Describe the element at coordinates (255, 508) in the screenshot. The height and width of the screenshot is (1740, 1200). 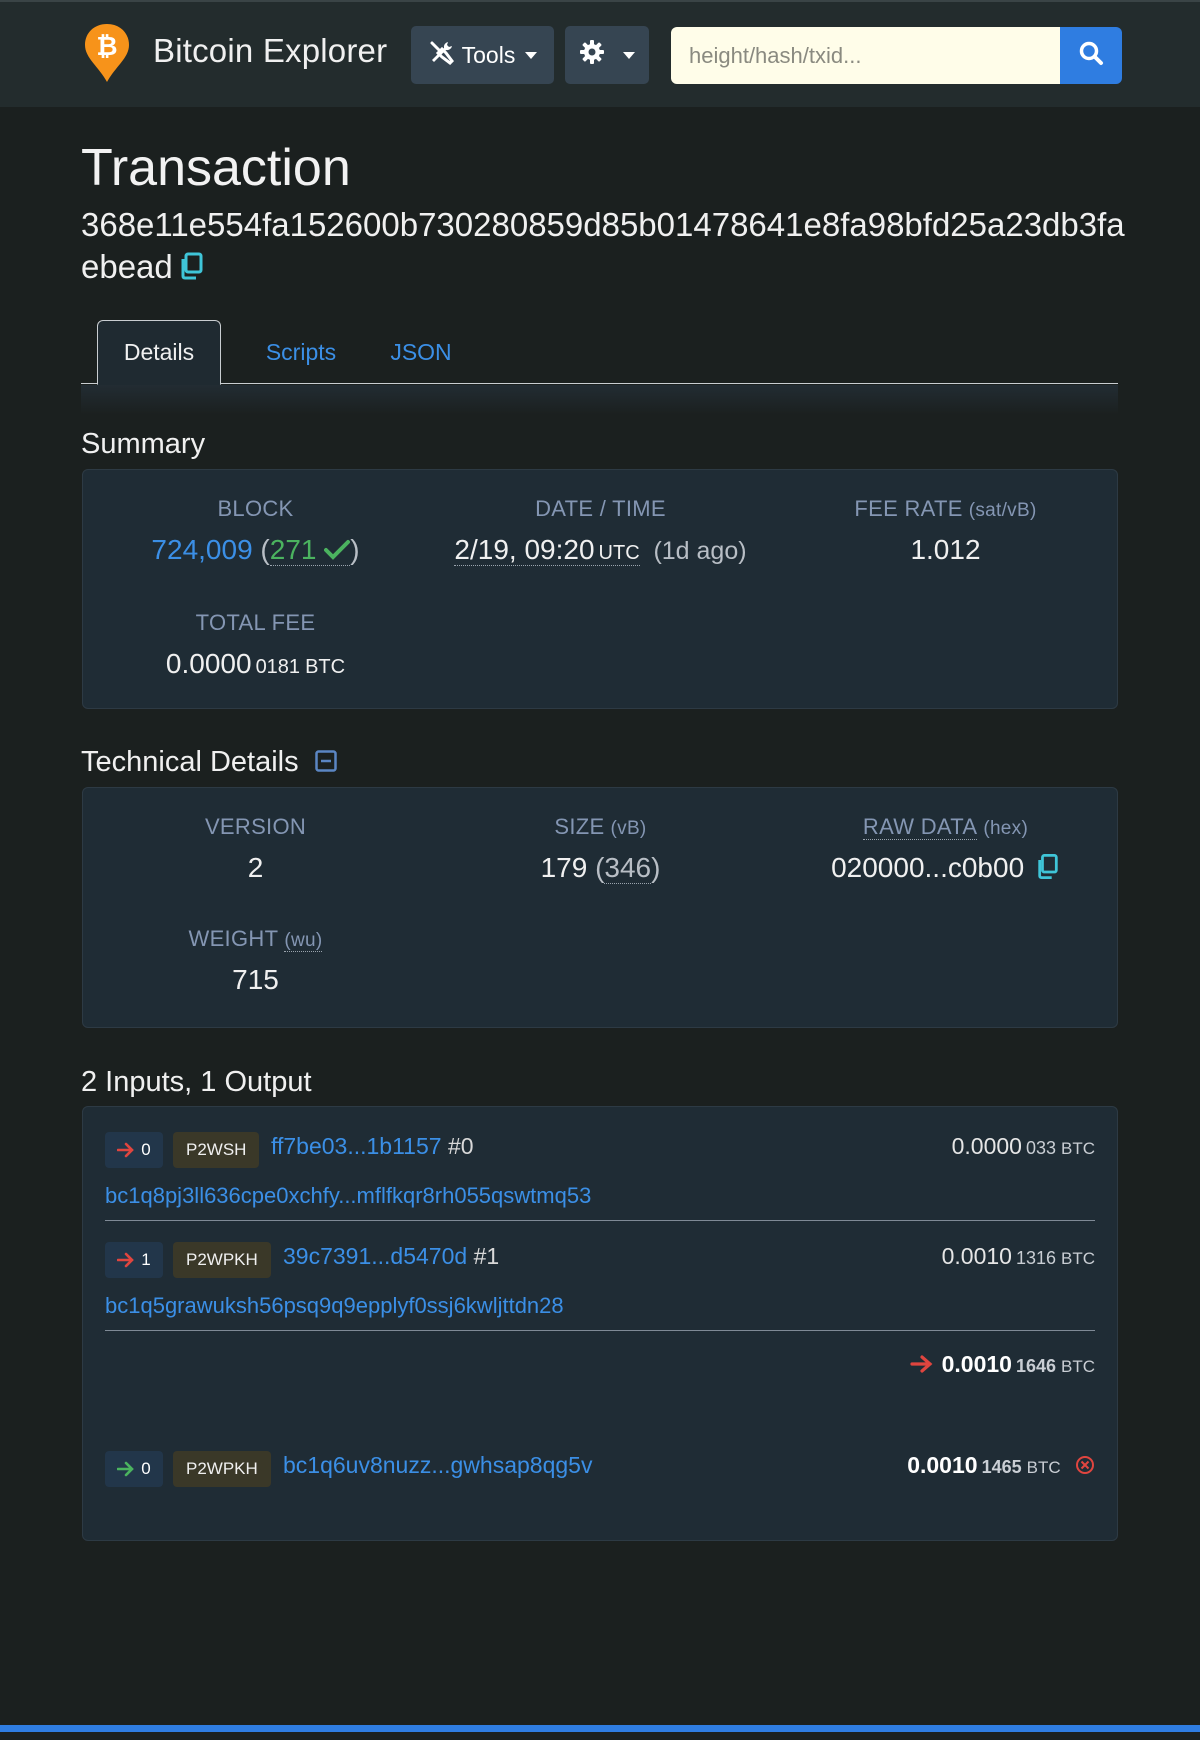
I see `block-label: BLOCK` at that location.